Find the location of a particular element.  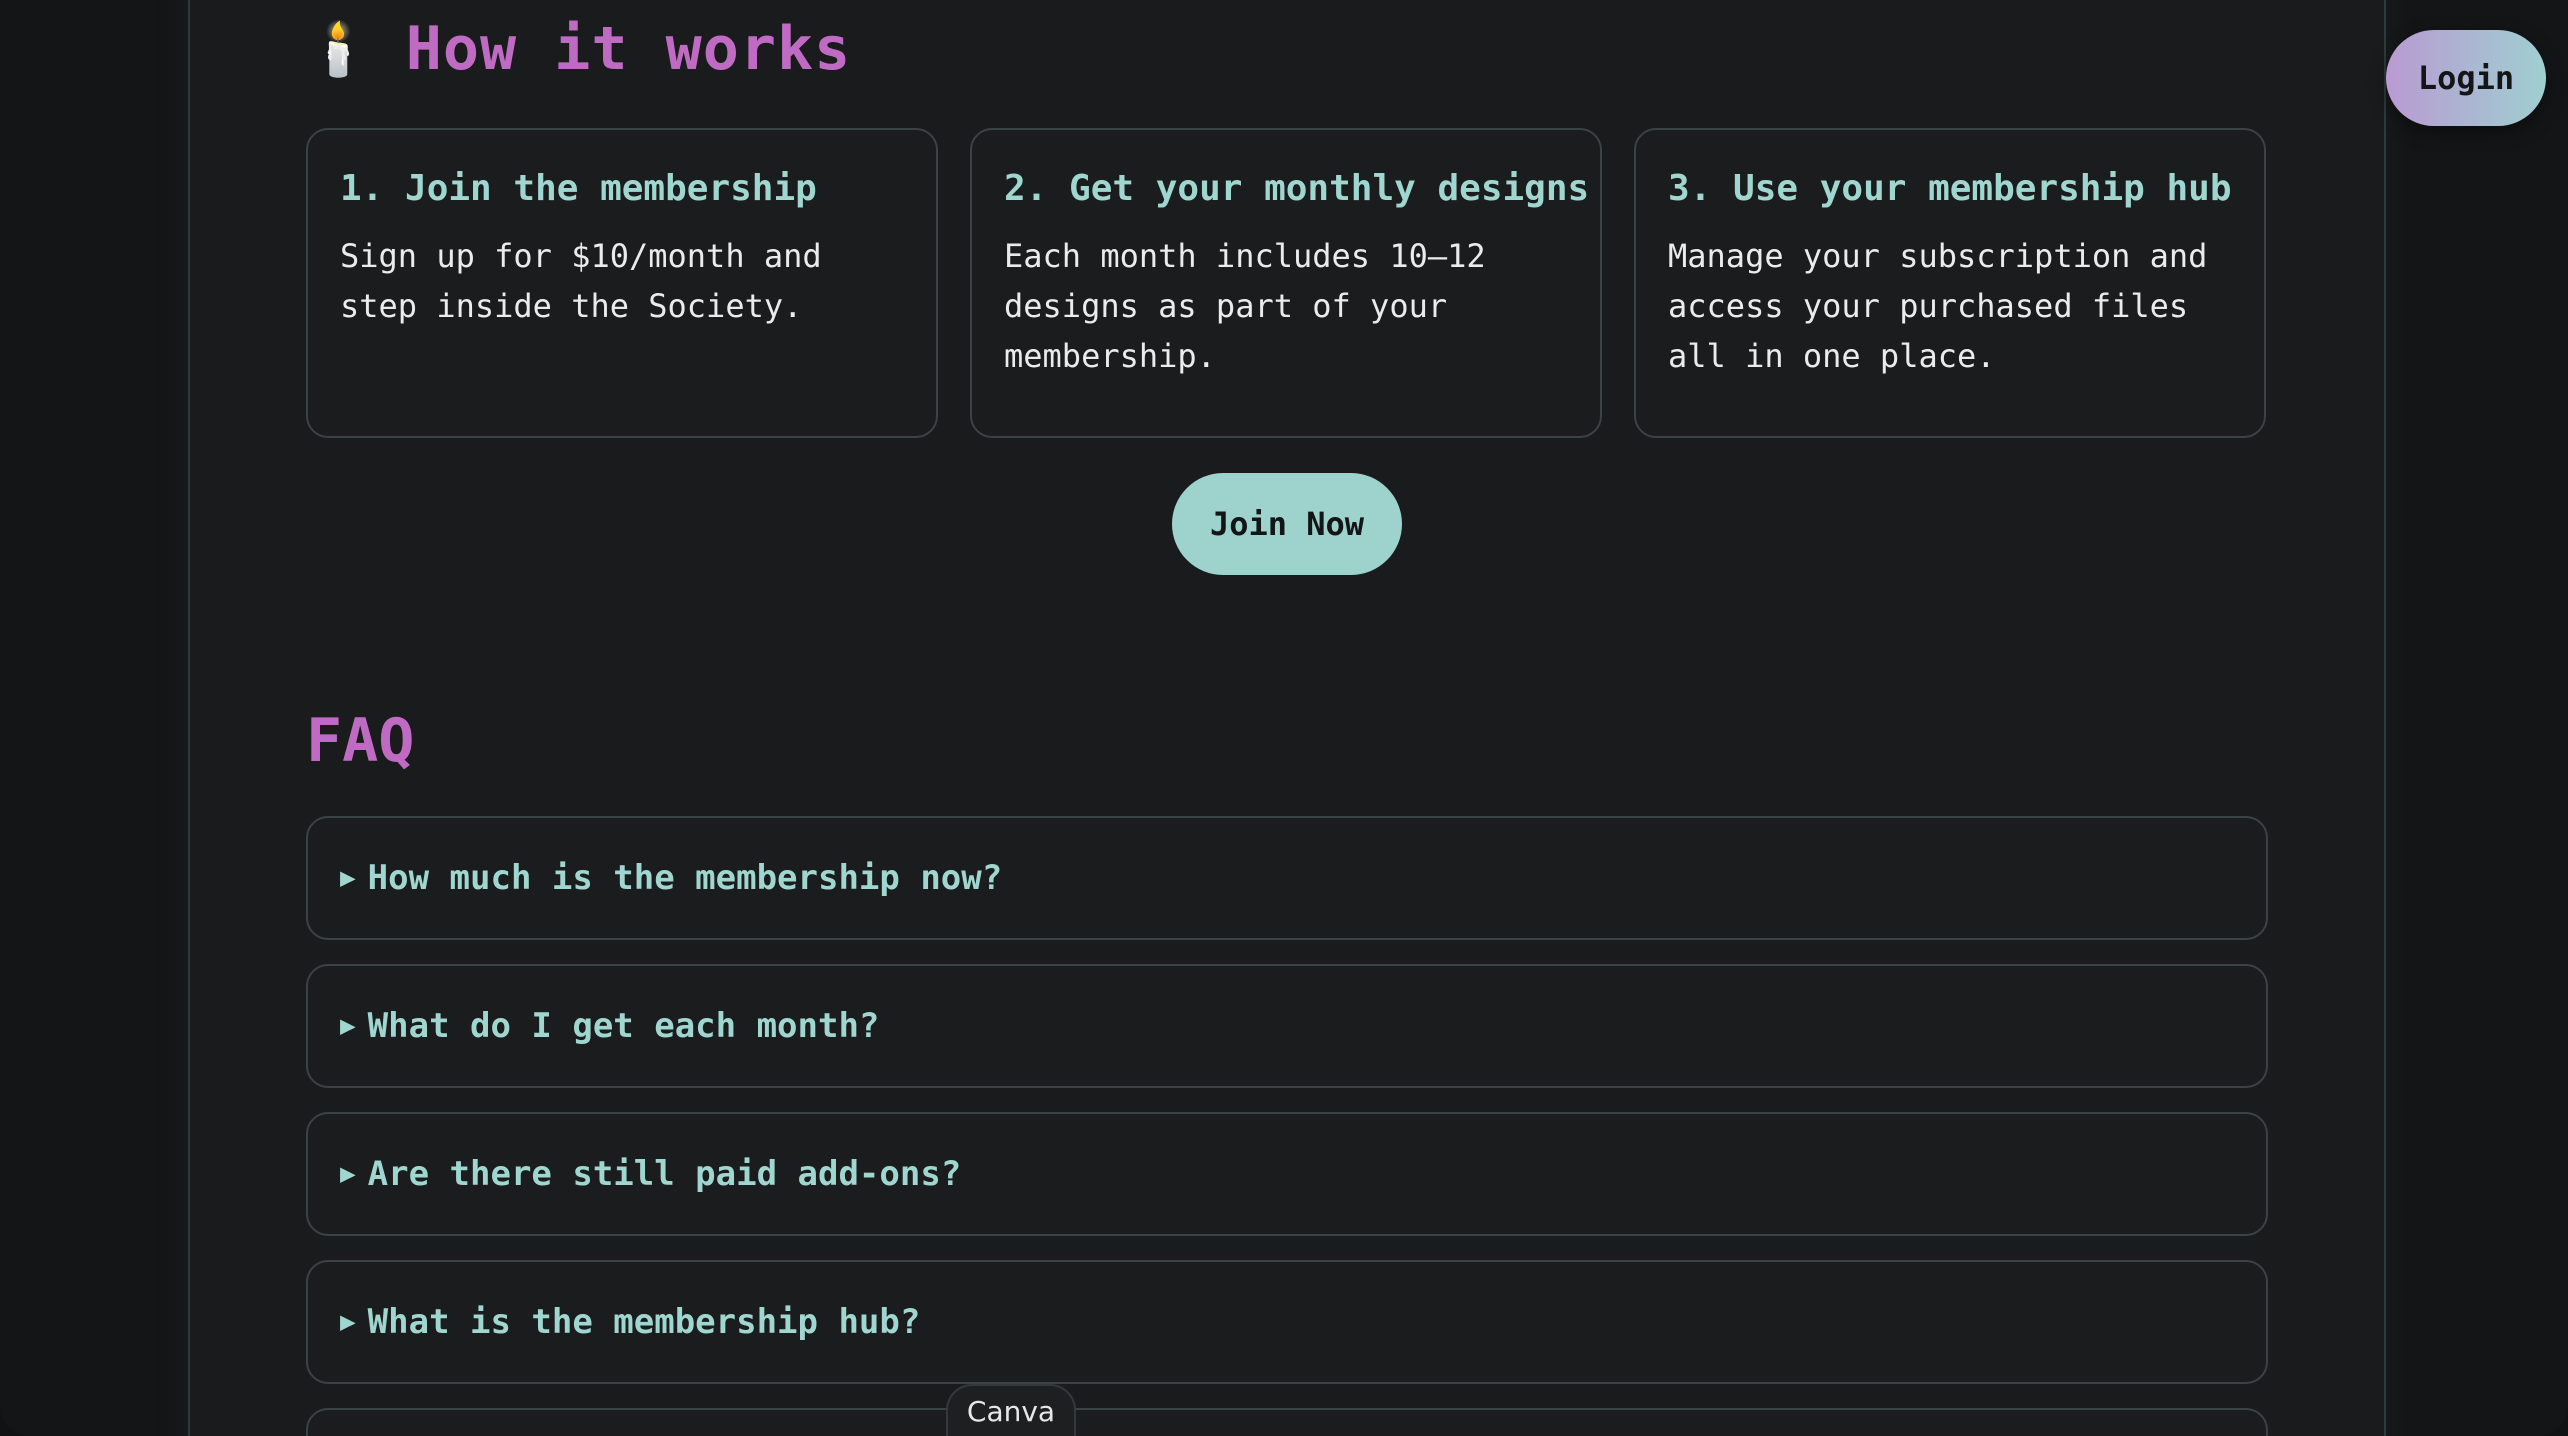

how-it-works-title: How it works is located at coordinates (628, 49).